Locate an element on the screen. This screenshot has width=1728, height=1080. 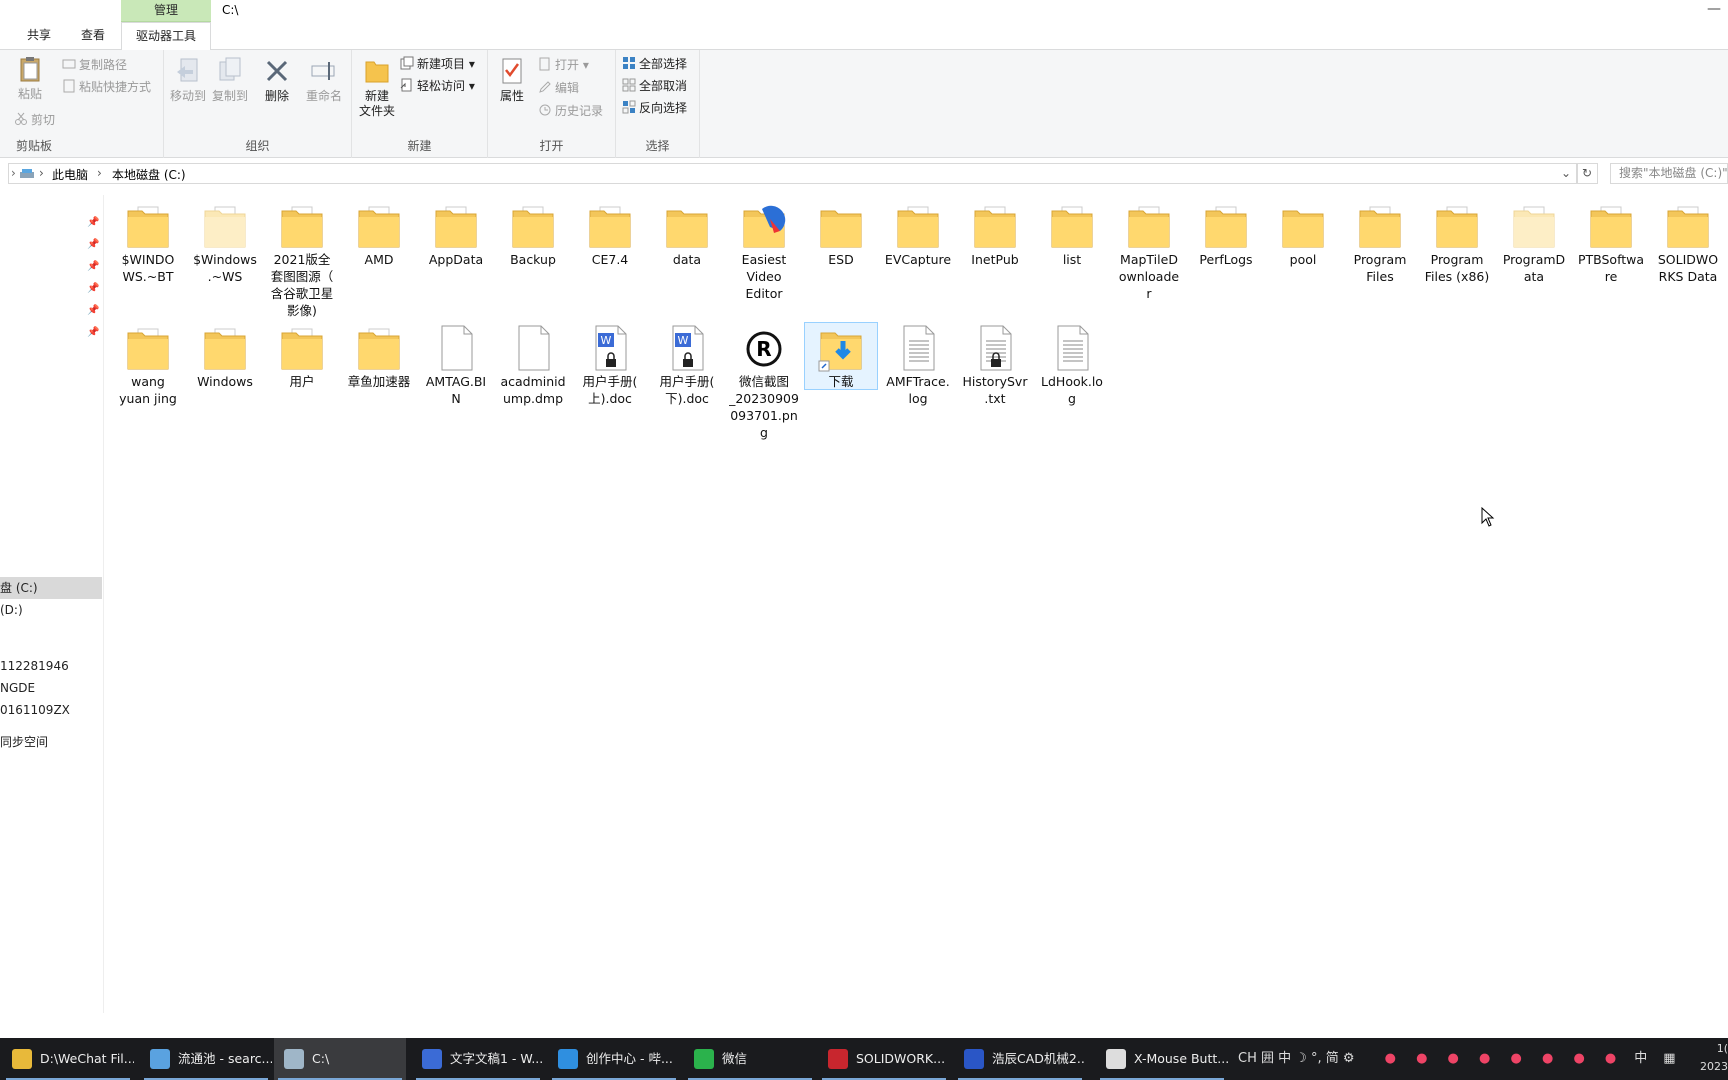
file-item: W 用户手册(下).doc is located at coordinates (687, 365).